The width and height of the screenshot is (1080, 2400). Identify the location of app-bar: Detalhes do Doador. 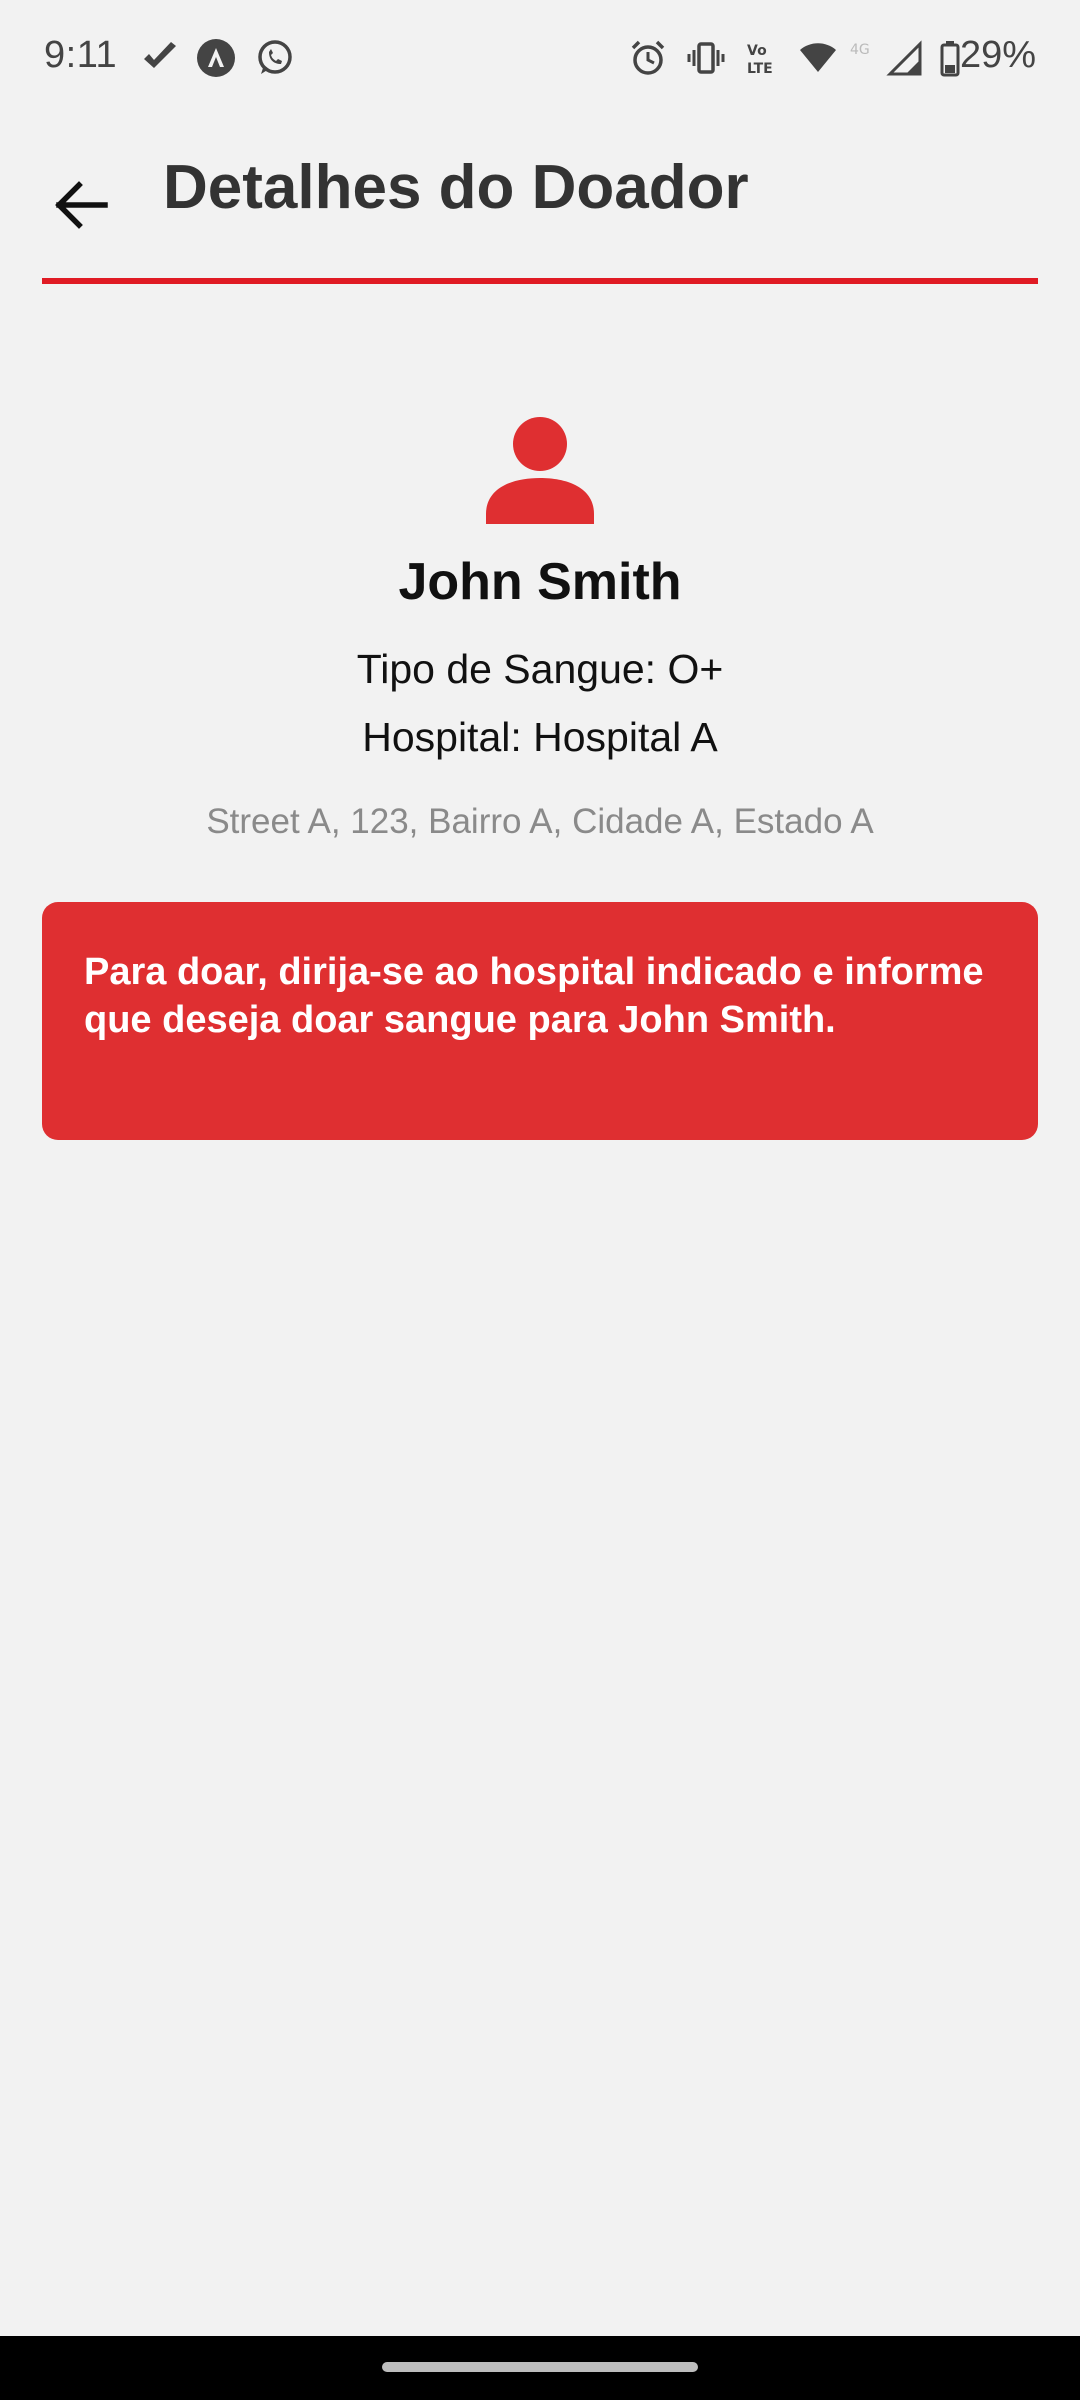
(540, 200).